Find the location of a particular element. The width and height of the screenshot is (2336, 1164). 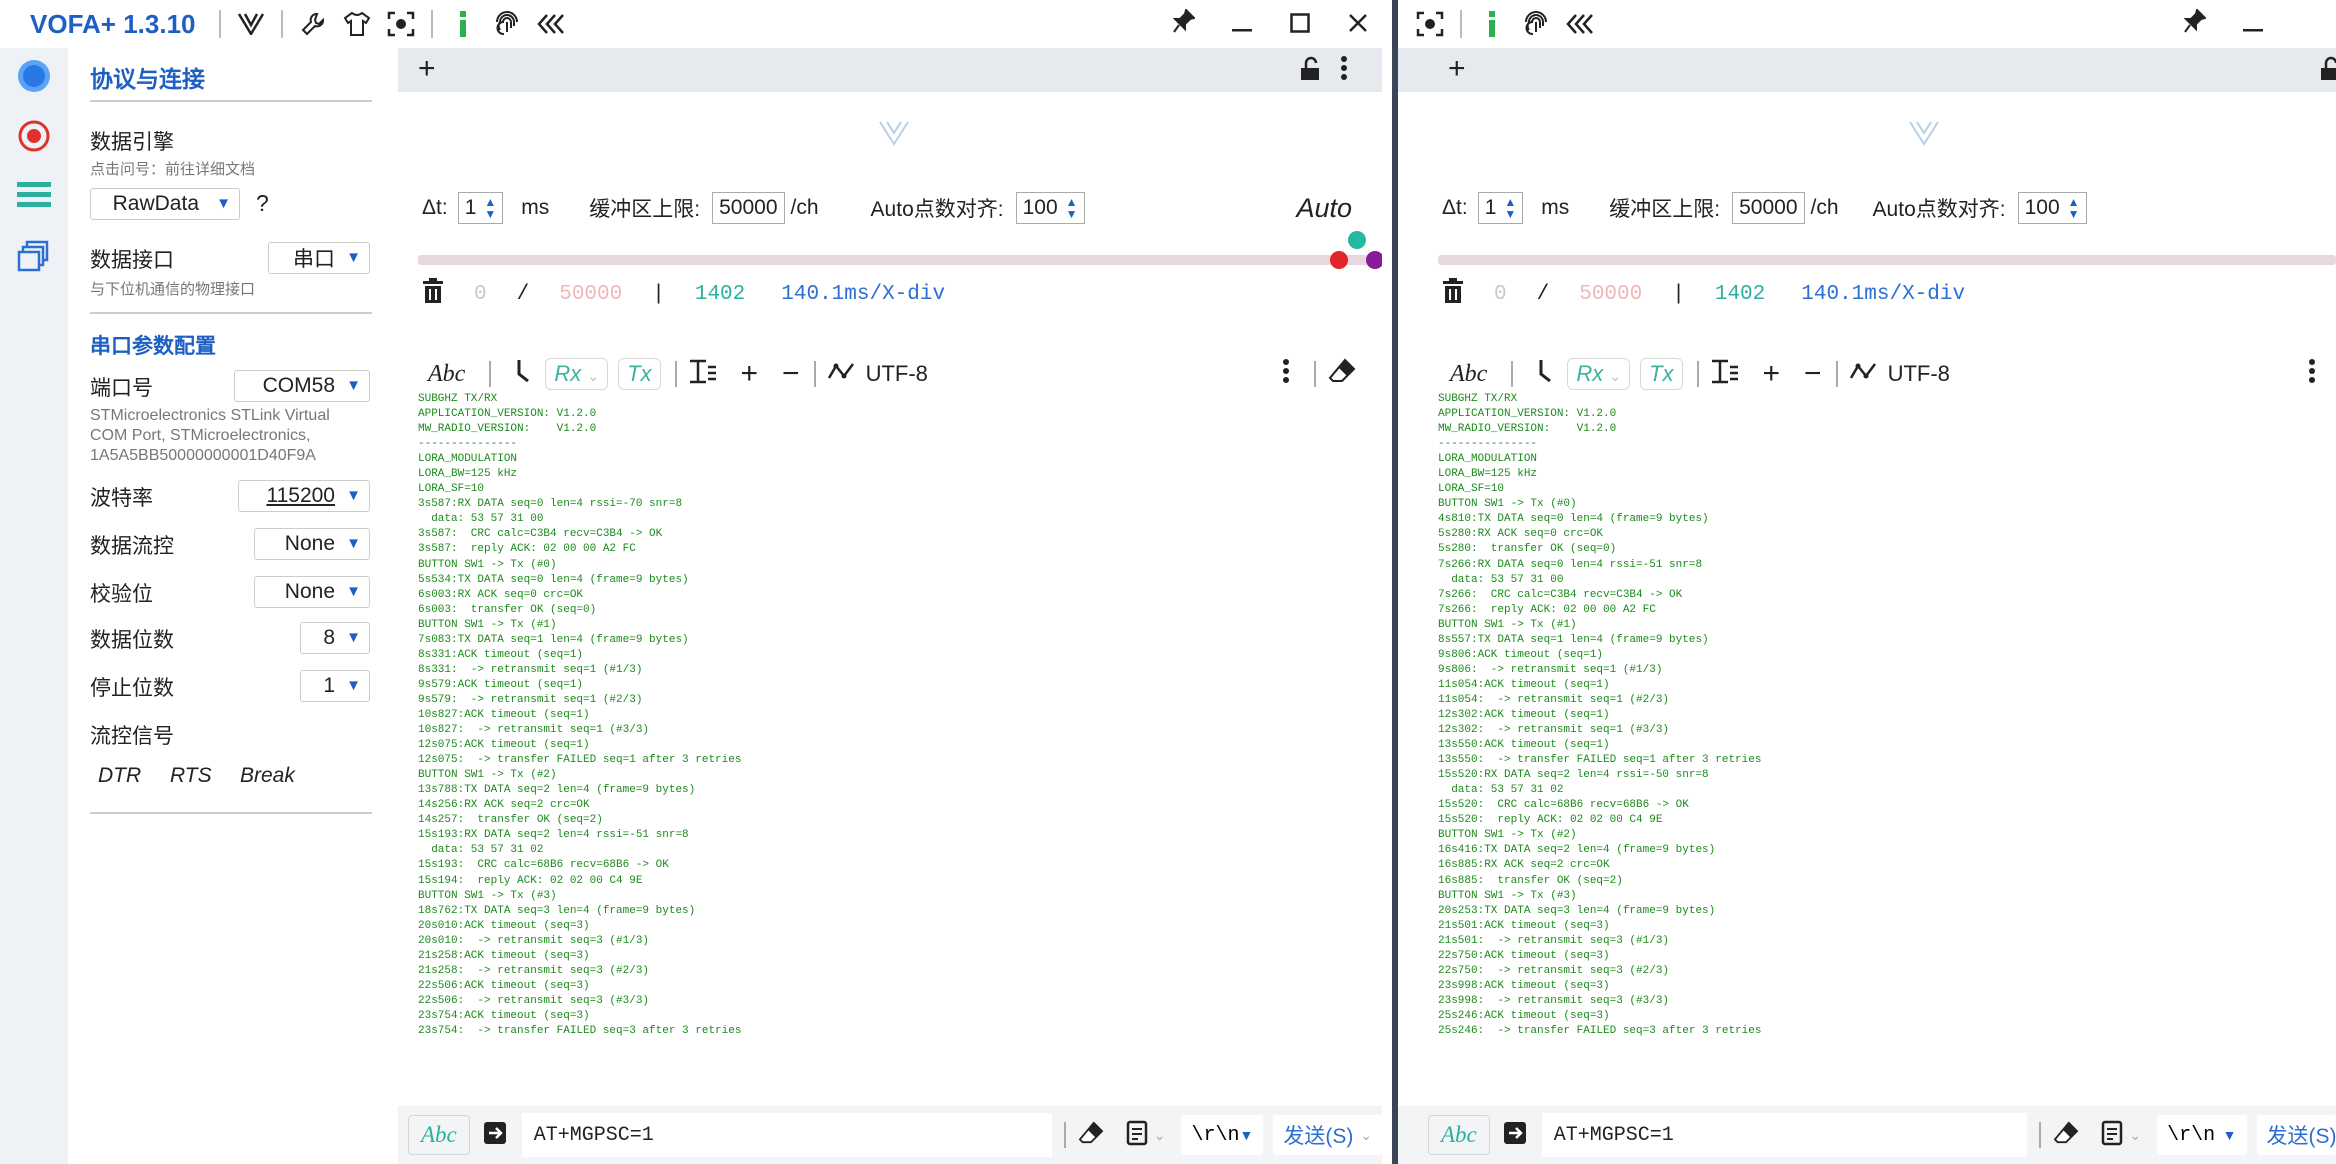

baud-select: 115200 ▼ is located at coordinates (304, 496).